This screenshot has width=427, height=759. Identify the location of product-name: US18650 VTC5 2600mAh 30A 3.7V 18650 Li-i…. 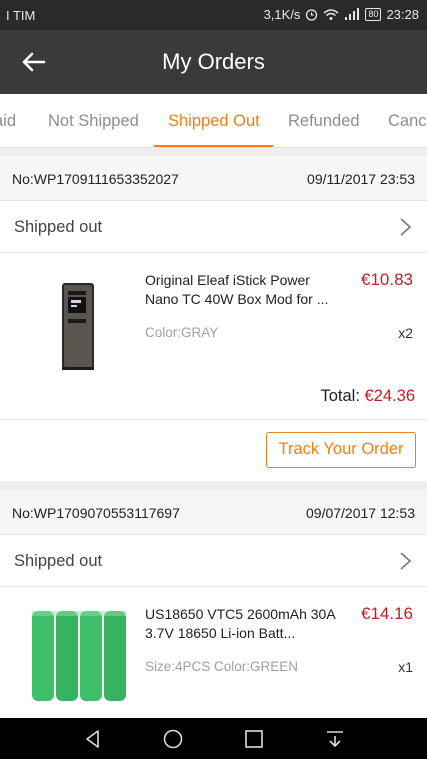
(240, 623).